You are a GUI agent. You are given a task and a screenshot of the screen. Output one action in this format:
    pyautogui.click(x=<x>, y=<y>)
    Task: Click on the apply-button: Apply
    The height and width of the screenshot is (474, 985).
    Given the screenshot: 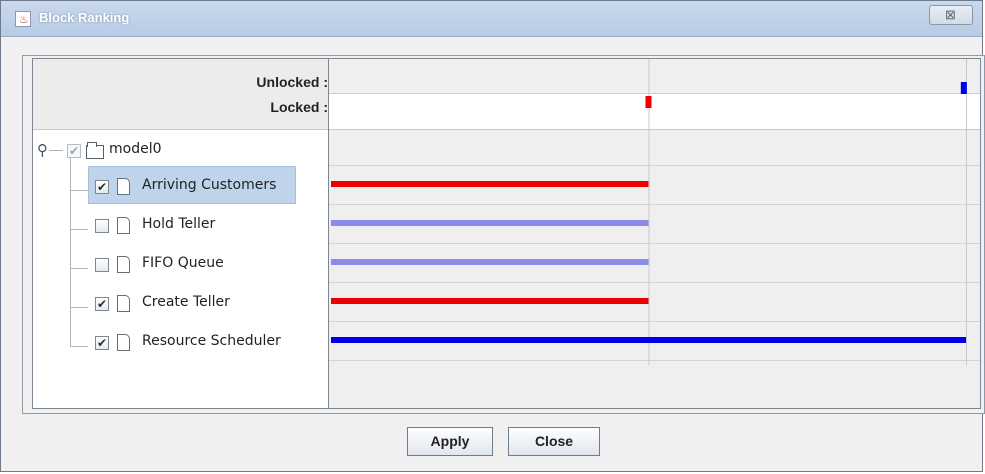 What is the action you would take?
    pyautogui.click(x=450, y=441)
    